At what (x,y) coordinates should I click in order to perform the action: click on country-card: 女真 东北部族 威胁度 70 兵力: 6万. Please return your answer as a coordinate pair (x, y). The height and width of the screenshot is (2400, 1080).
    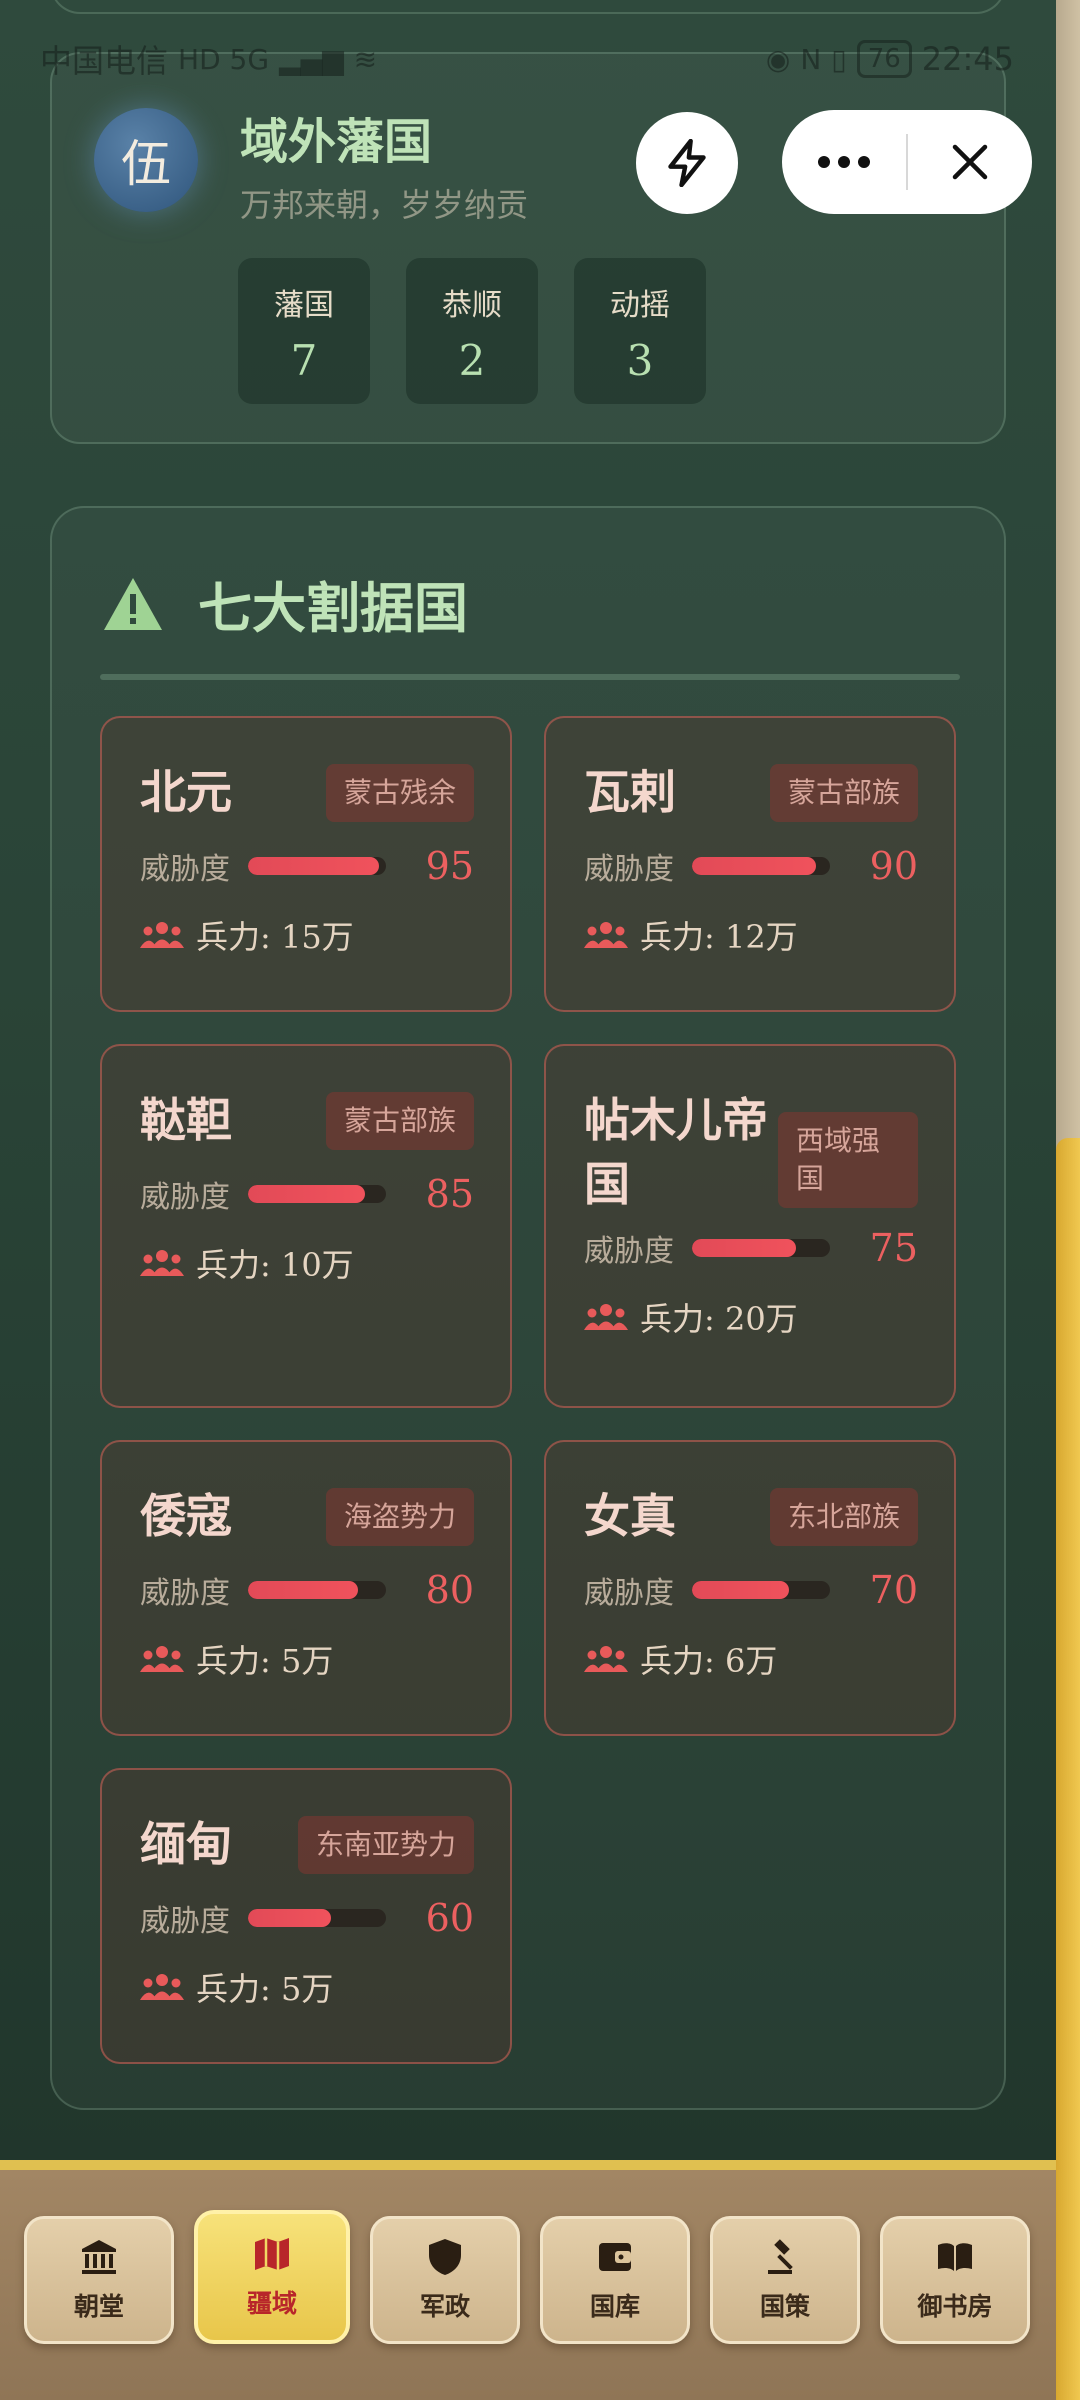
    Looking at the image, I should click on (750, 1588).